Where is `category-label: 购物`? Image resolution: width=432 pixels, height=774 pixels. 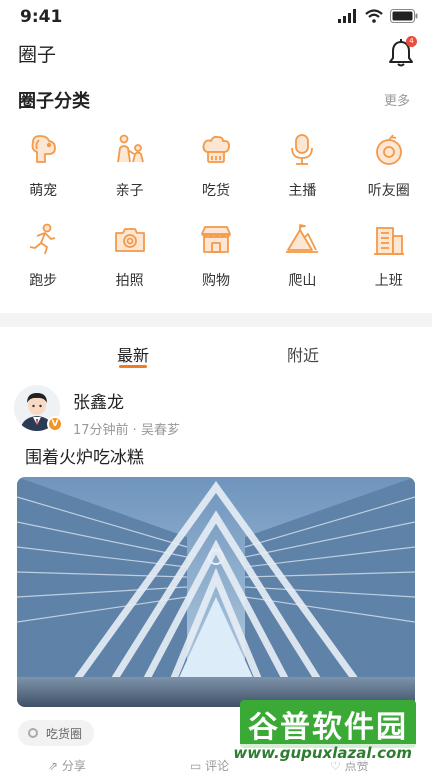 category-label: 购物 is located at coordinates (215, 281).